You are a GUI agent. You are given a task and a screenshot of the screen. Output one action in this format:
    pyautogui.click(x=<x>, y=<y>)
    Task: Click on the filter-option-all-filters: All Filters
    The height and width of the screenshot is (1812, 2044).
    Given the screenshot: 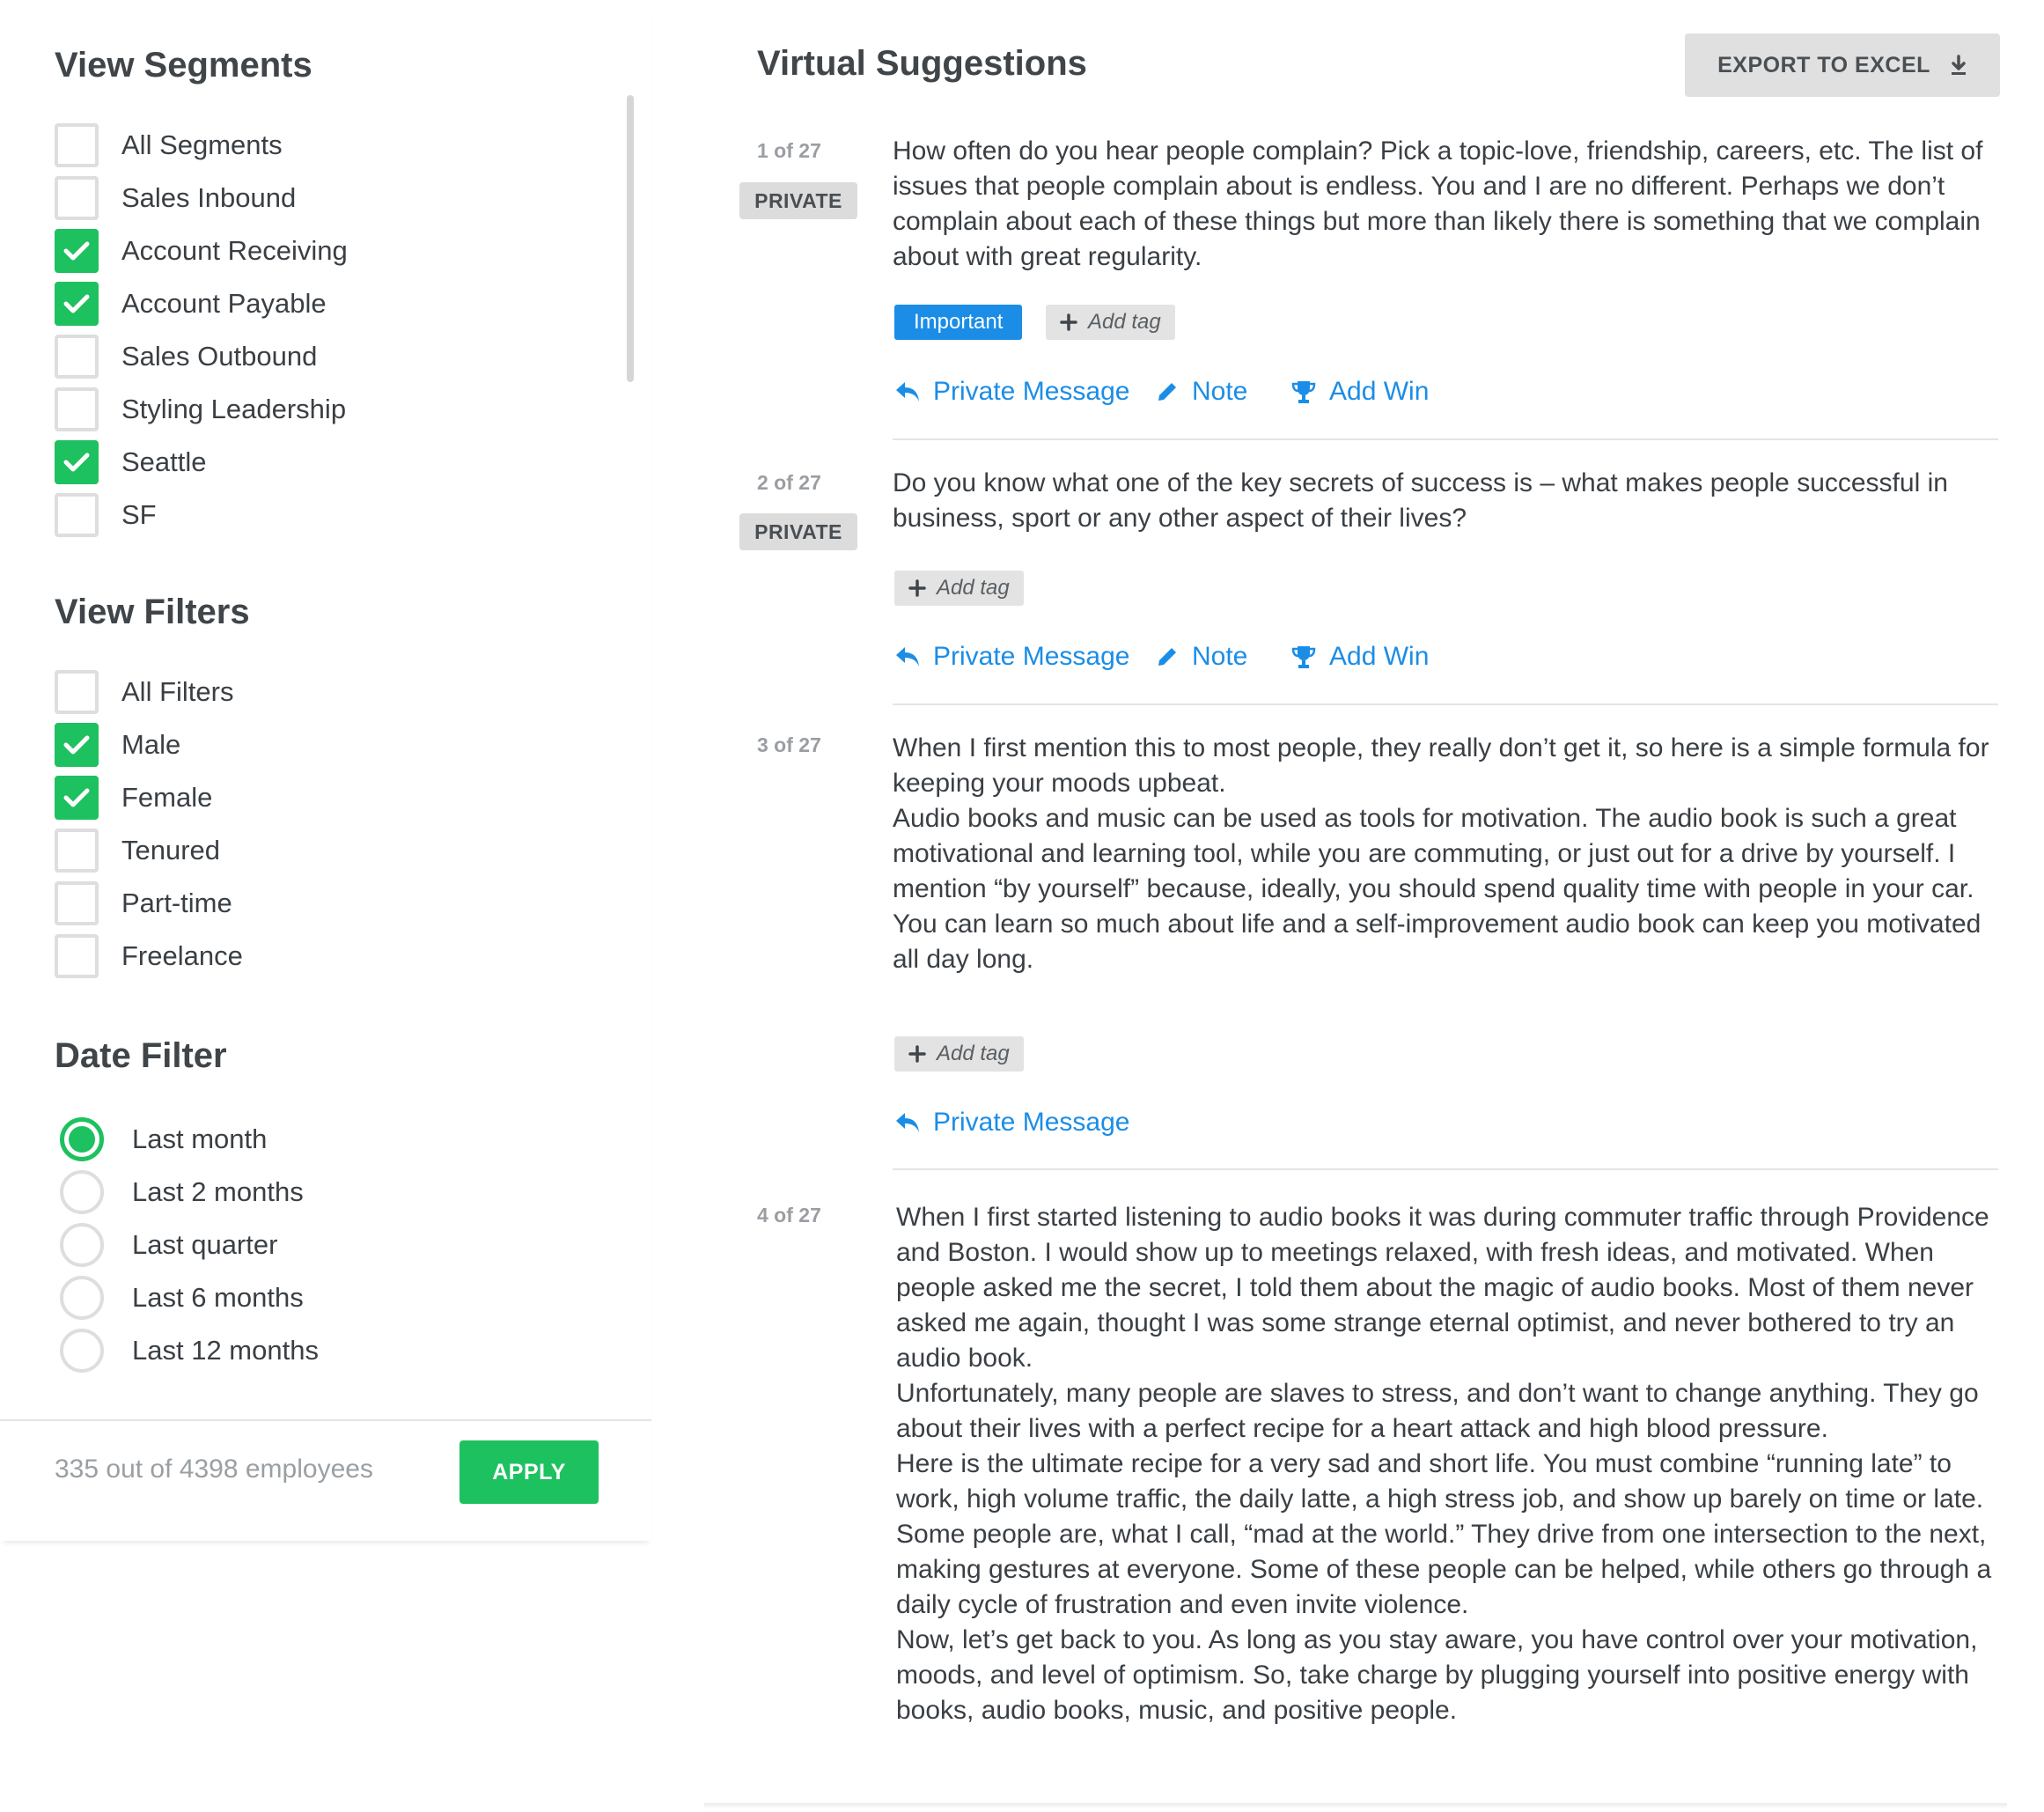 What is the action you would take?
    pyautogui.click(x=144, y=692)
    